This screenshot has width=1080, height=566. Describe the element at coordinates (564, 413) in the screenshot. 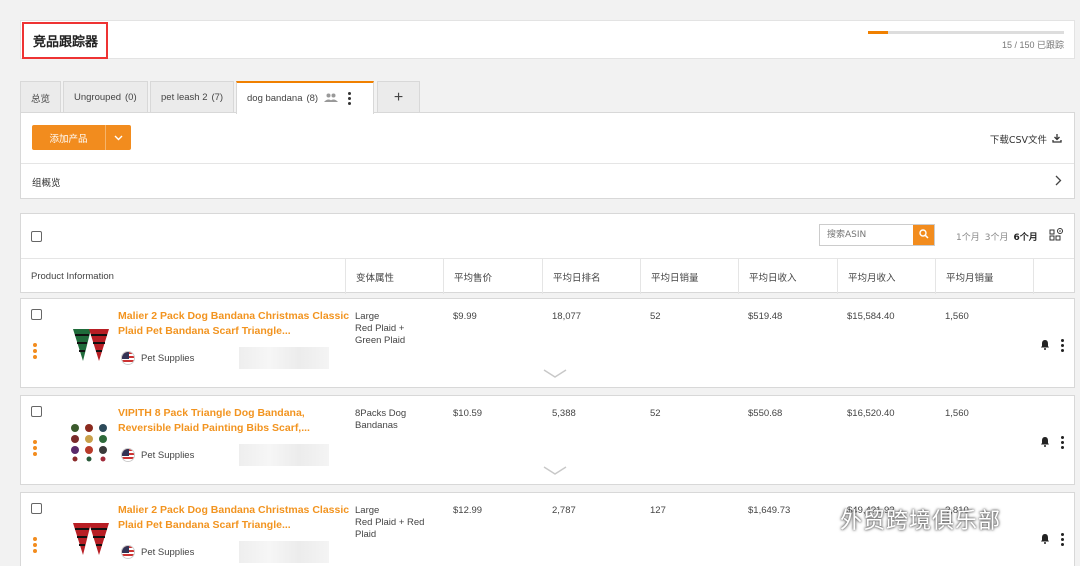

I see `rank-cell: 5,388` at that location.